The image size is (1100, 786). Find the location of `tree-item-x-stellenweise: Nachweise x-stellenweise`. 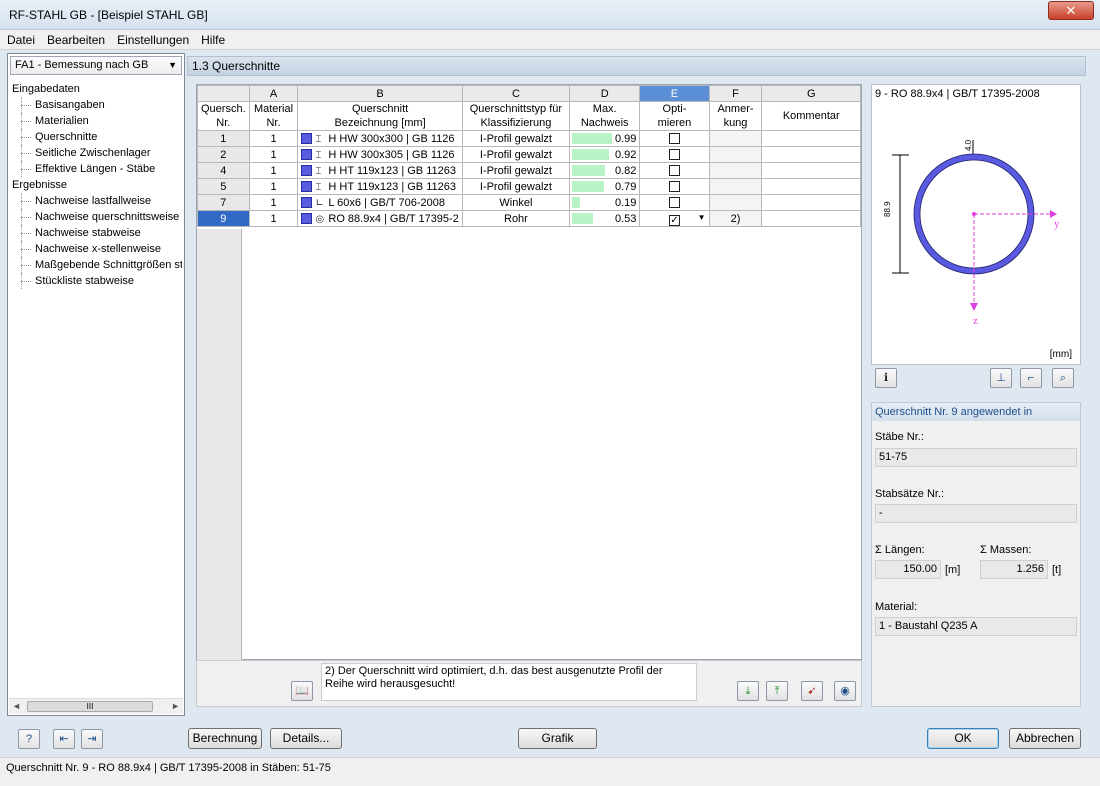

tree-item-x-stellenweise: Nachweise x-stellenweise is located at coordinates (97, 249).